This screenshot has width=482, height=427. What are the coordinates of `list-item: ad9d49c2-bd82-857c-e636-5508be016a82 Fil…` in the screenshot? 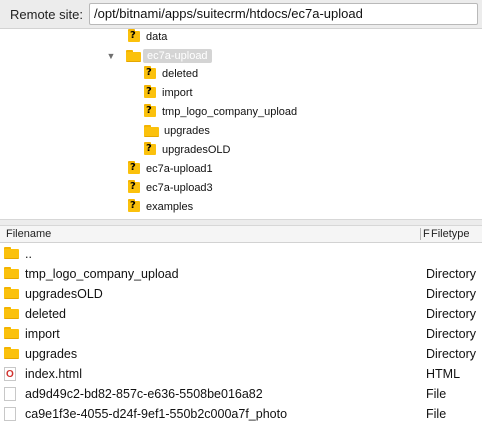 It's located at (241, 394).